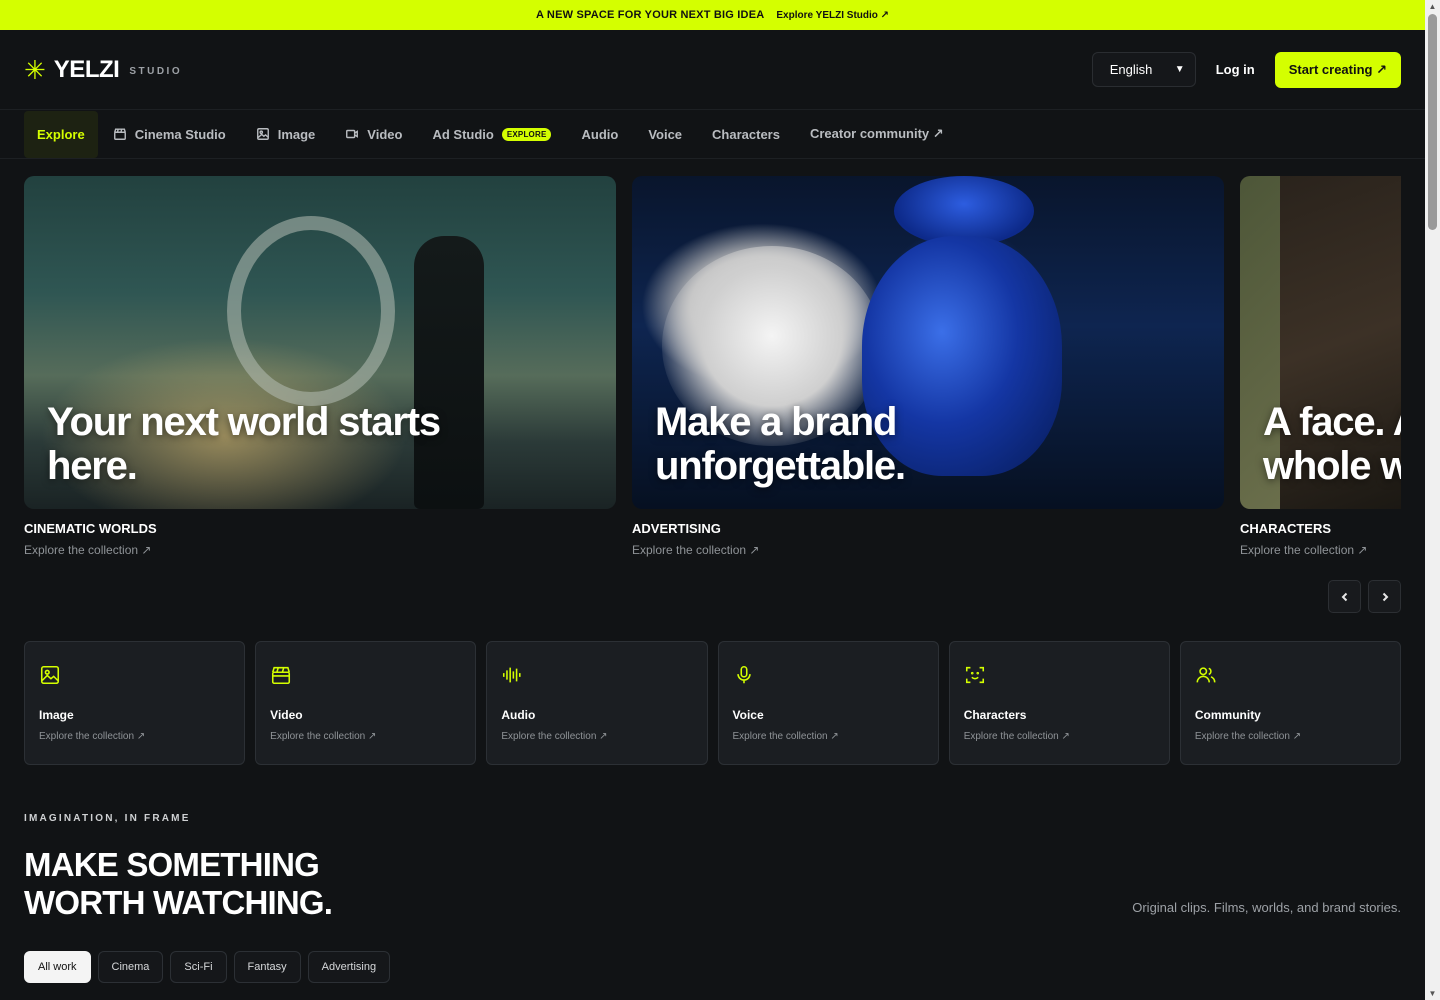  What do you see at coordinates (244, 444) in the screenshot?
I see `slide-title: Your next world starts here.` at bounding box center [244, 444].